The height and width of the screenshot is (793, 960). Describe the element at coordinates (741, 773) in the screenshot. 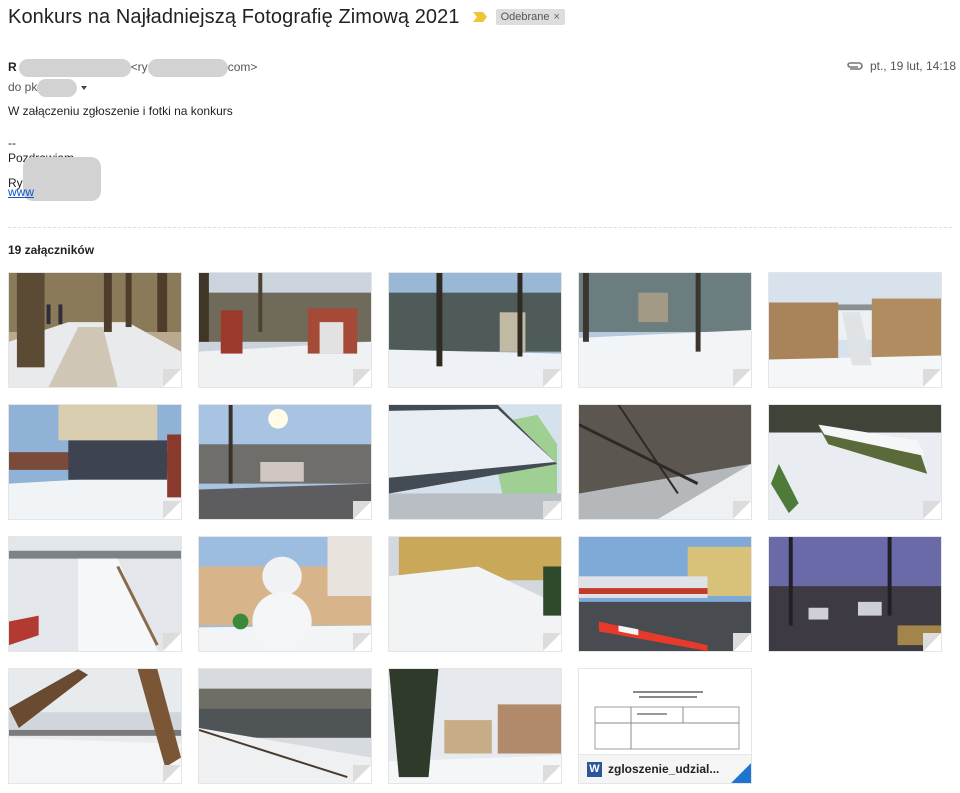

I see `document-corner-icon` at that location.